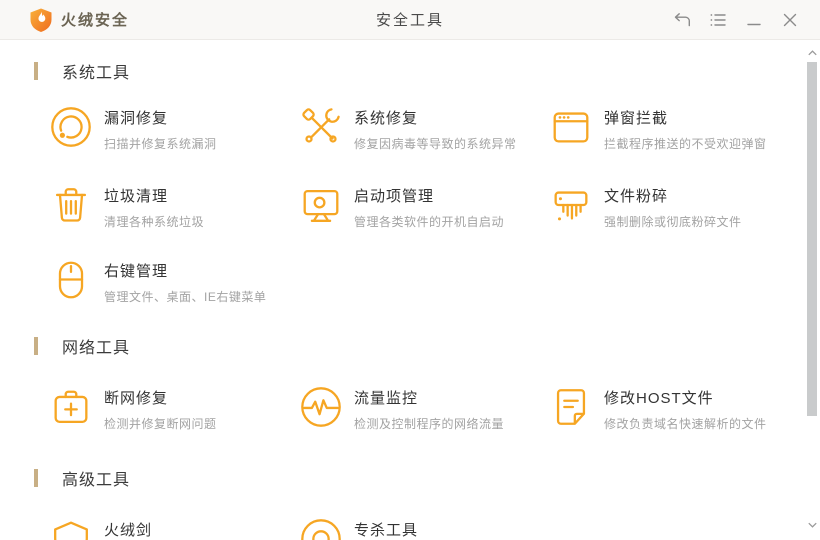 The width and height of the screenshot is (820, 540). I want to click on context-menu-icon, so click(71, 280).